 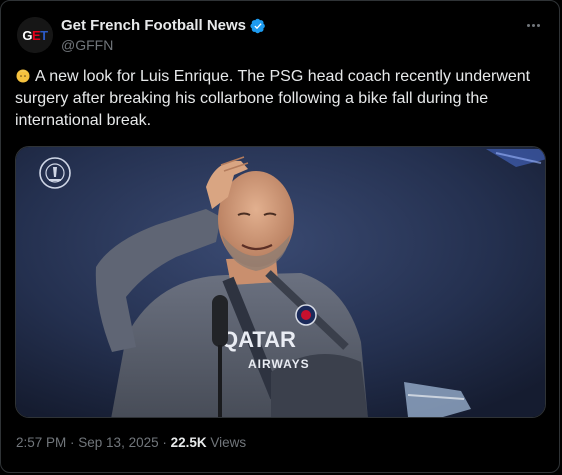 I want to click on author-name: Get French Football News, so click(x=153, y=25).